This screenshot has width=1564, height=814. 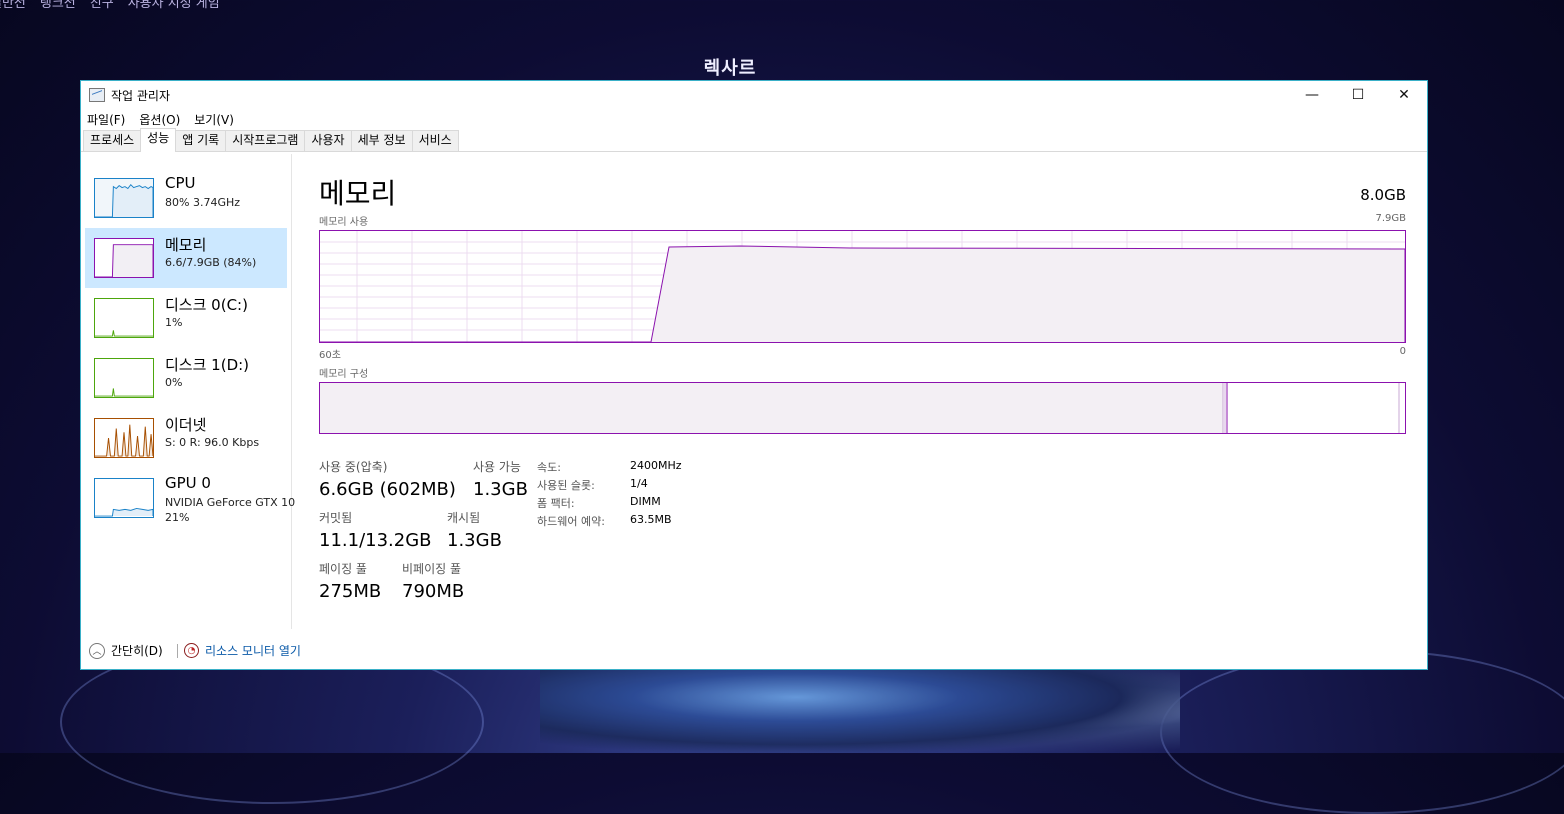 I want to click on fewer-details-button: ︿ 간단히(D), so click(x=126, y=650).